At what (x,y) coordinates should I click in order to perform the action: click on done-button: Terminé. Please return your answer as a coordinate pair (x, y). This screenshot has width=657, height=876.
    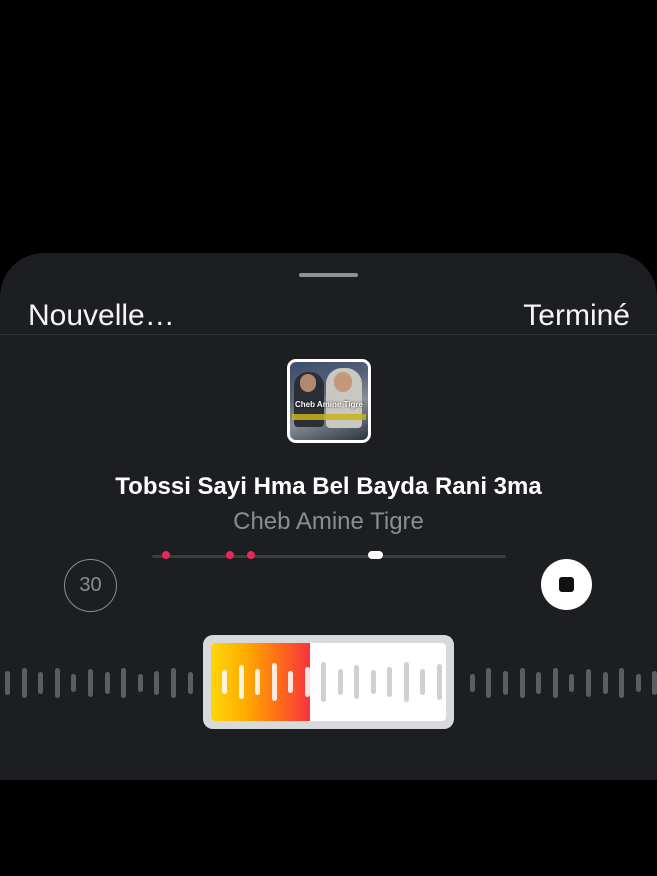
    Looking at the image, I should click on (576, 316).